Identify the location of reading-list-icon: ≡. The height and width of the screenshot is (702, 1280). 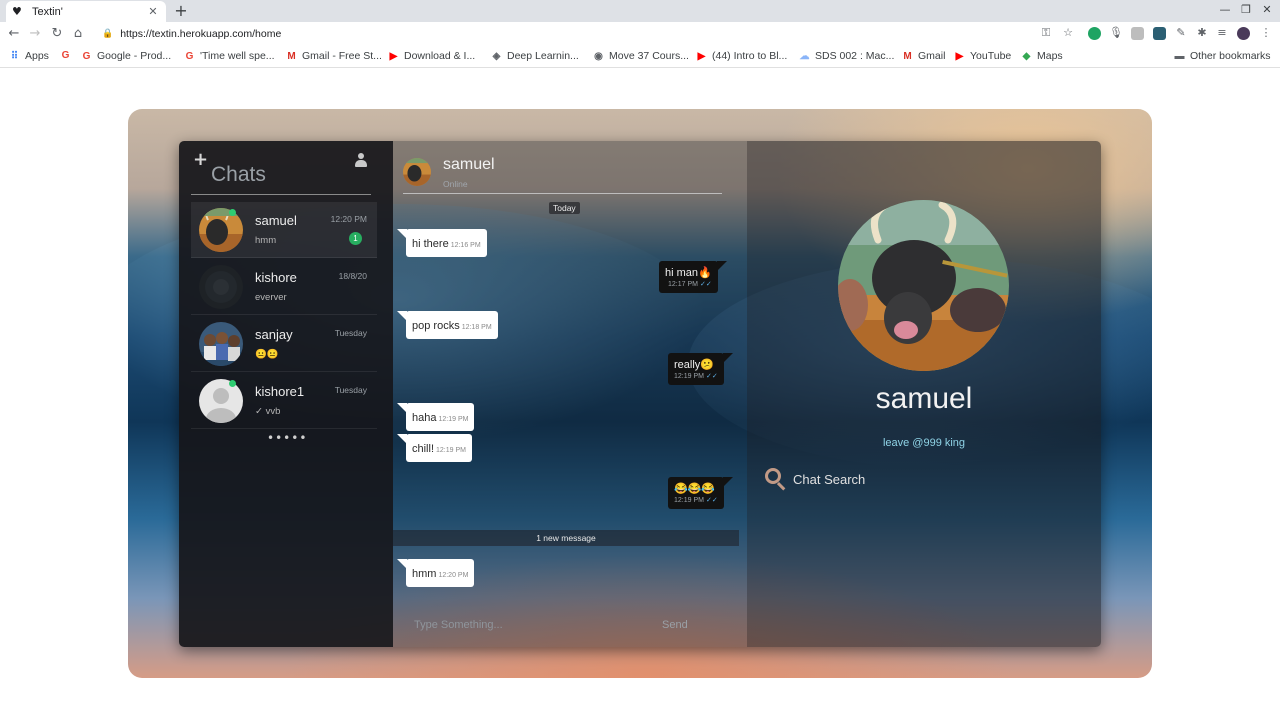
(1222, 32).